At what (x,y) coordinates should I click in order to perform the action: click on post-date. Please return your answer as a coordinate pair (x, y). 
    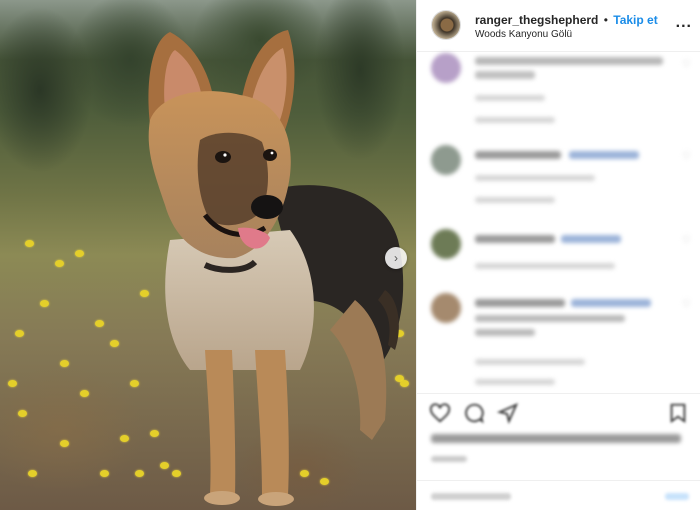
    Looking at the image, I should click on (449, 459).